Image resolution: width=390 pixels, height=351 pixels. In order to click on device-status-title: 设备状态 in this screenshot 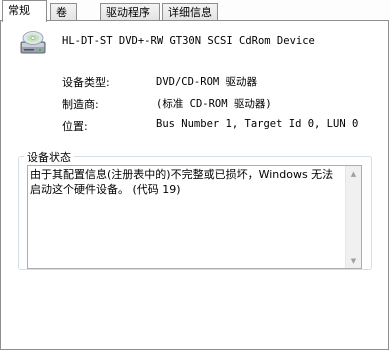, I will do `click(49, 157)`.